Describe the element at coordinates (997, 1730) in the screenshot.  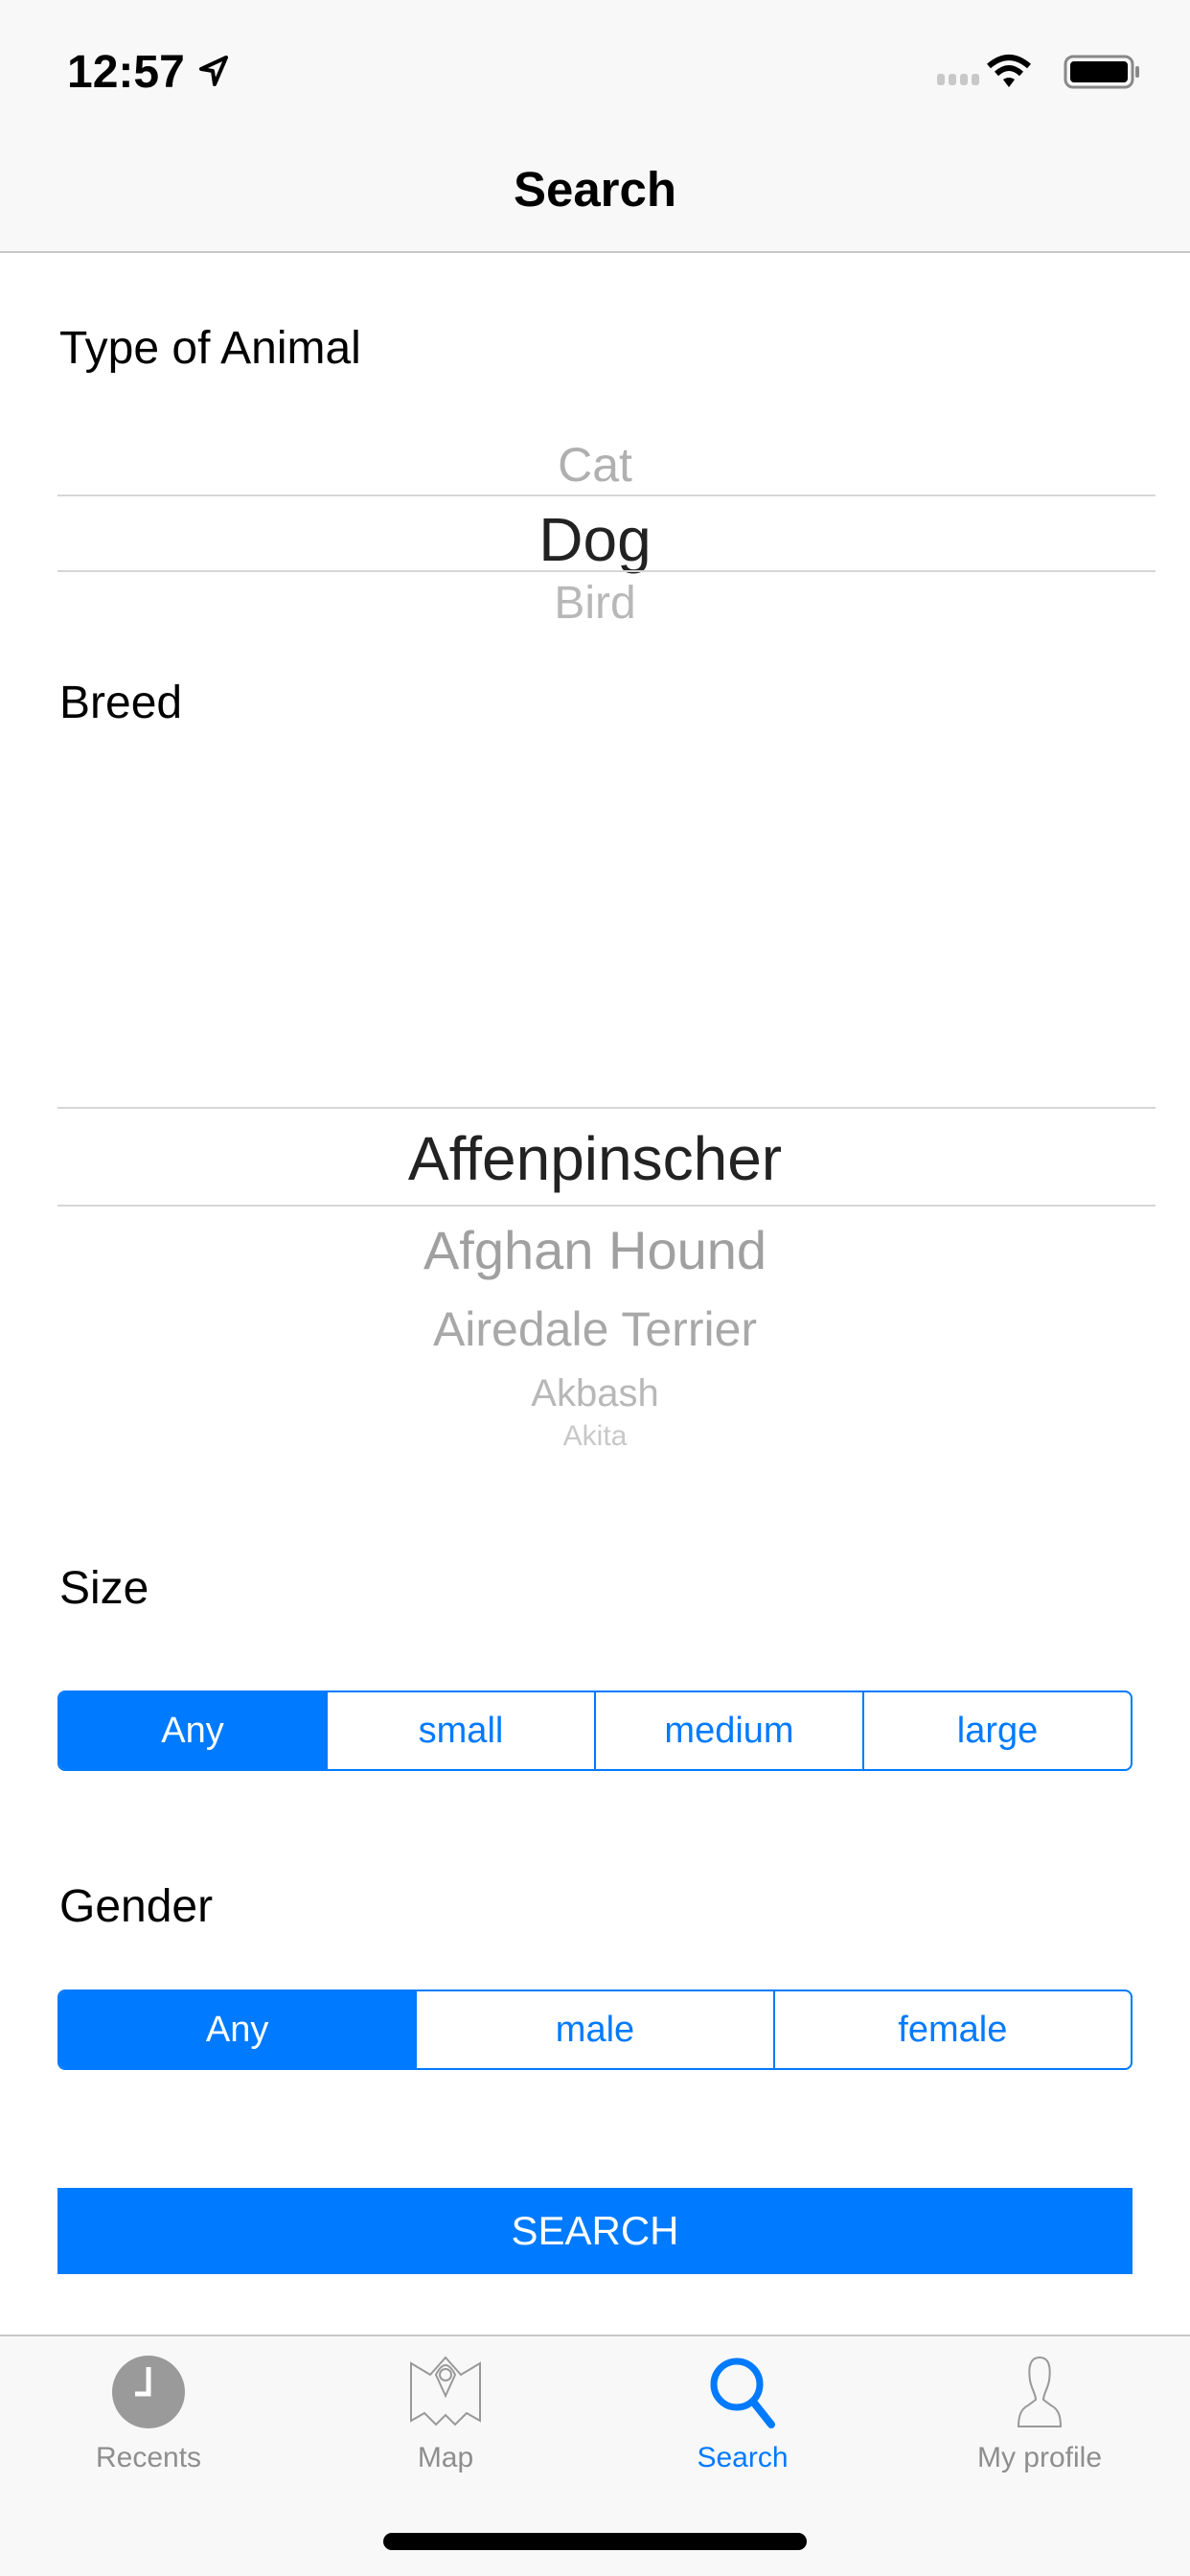
I see `size-option-large: large` at that location.